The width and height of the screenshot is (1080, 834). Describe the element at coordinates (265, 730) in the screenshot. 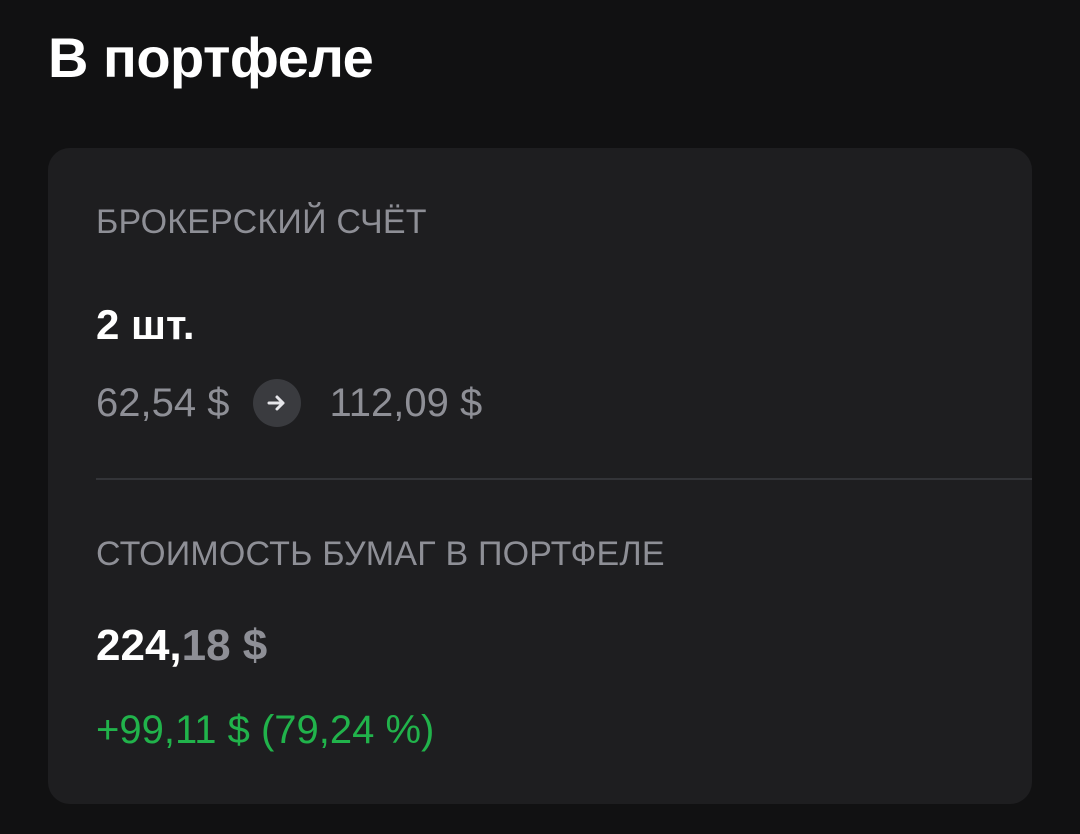

I see `profit-change: +99,11 $ (79,24 %)` at that location.